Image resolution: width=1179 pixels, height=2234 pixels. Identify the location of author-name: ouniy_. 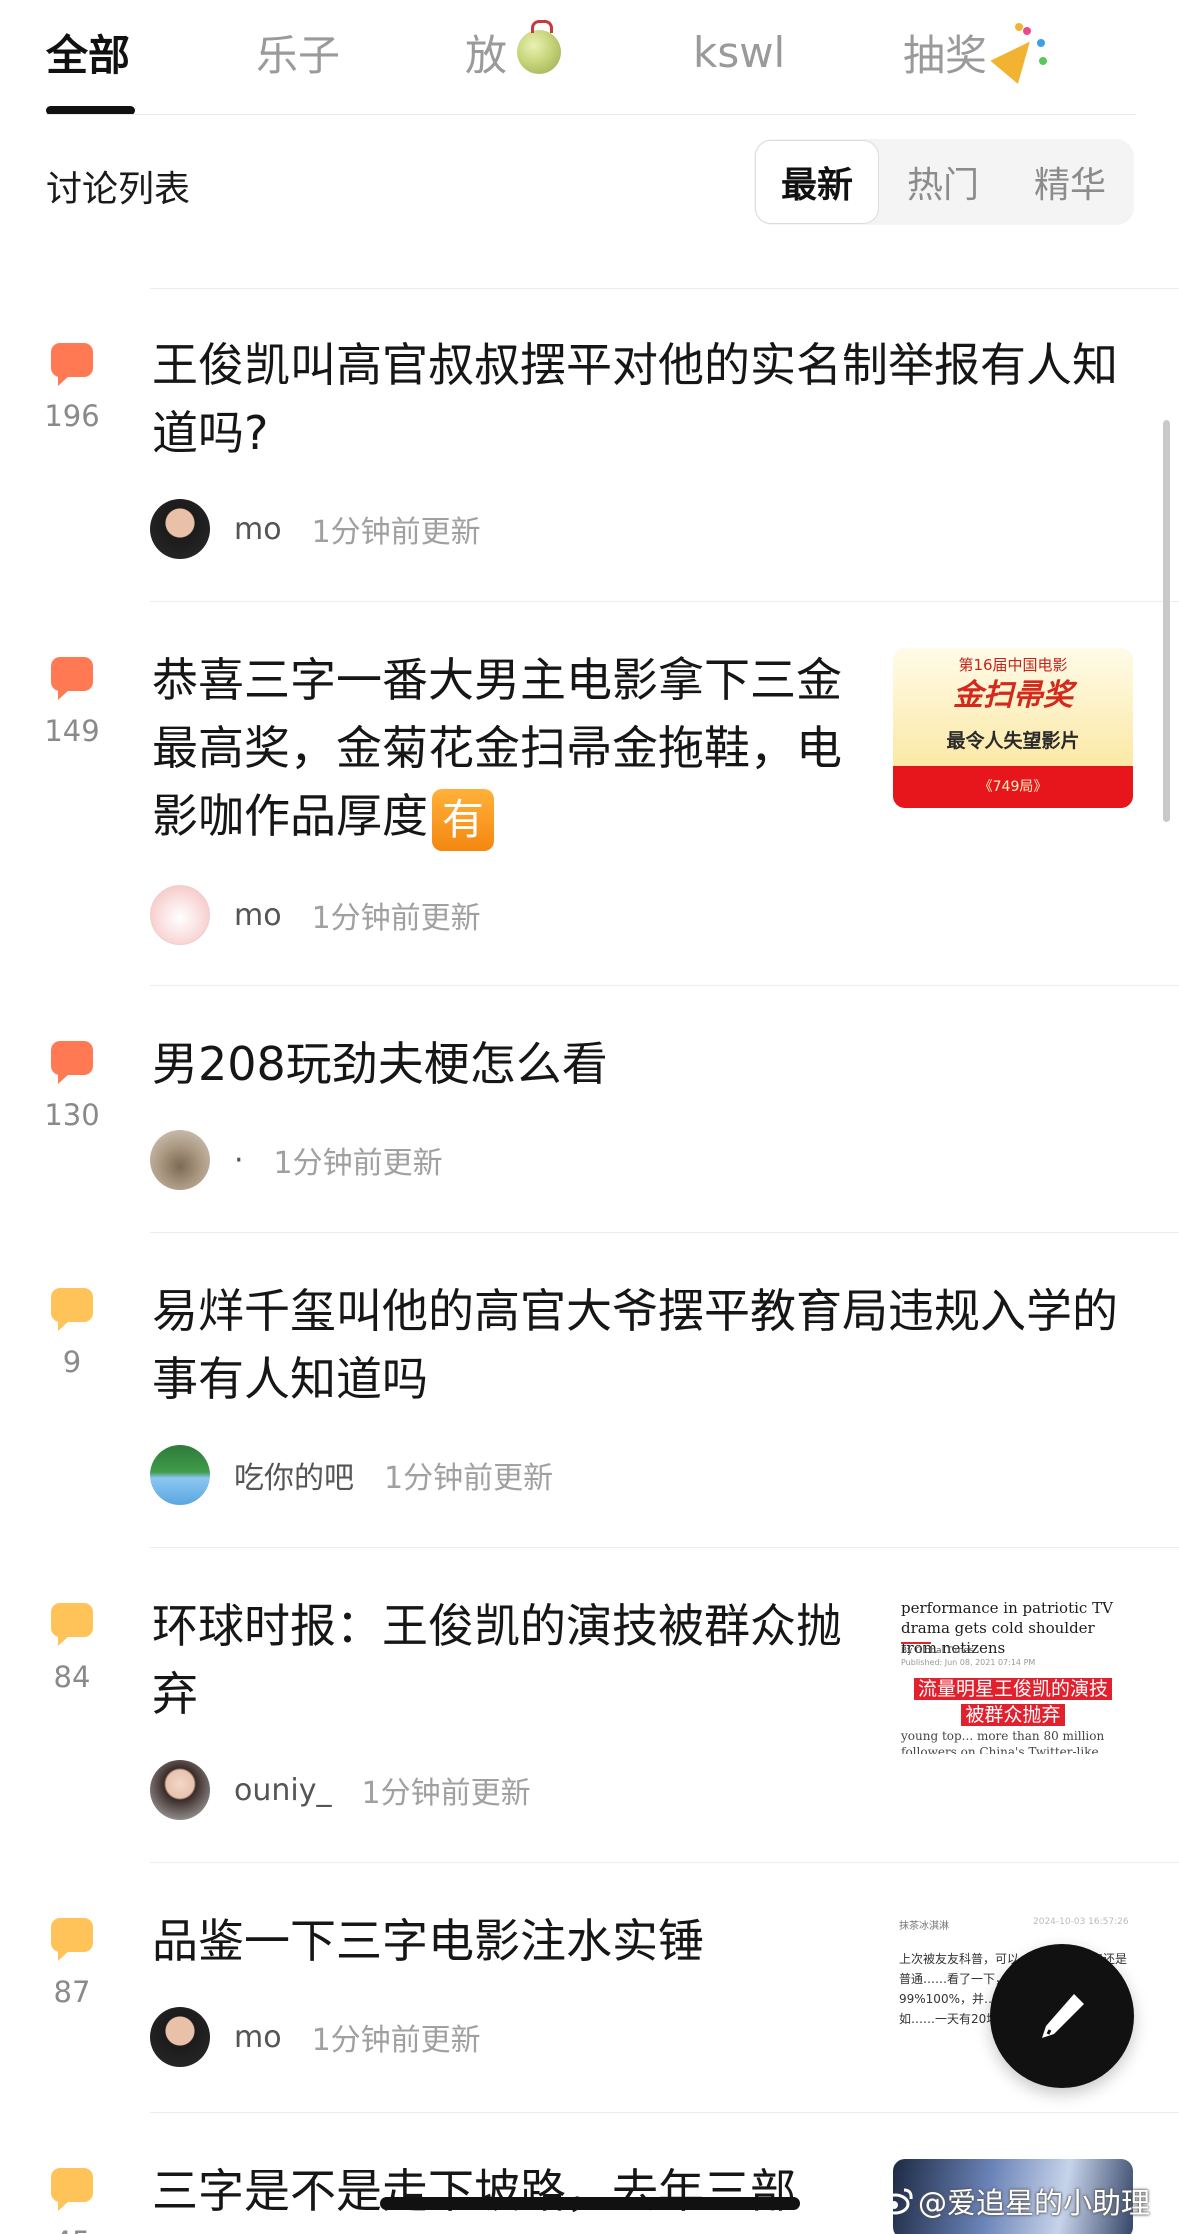
(282, 1790).